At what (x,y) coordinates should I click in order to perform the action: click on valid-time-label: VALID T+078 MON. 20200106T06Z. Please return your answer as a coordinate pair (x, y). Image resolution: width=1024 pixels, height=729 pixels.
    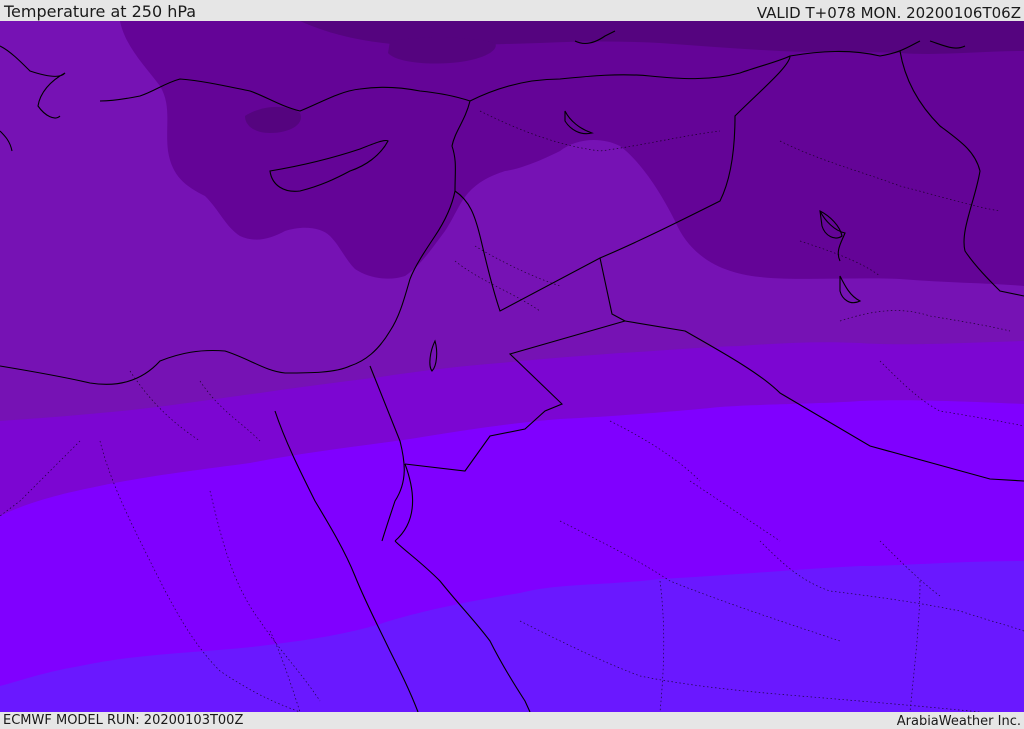
    Looking at the image, I should click on (888, 13).